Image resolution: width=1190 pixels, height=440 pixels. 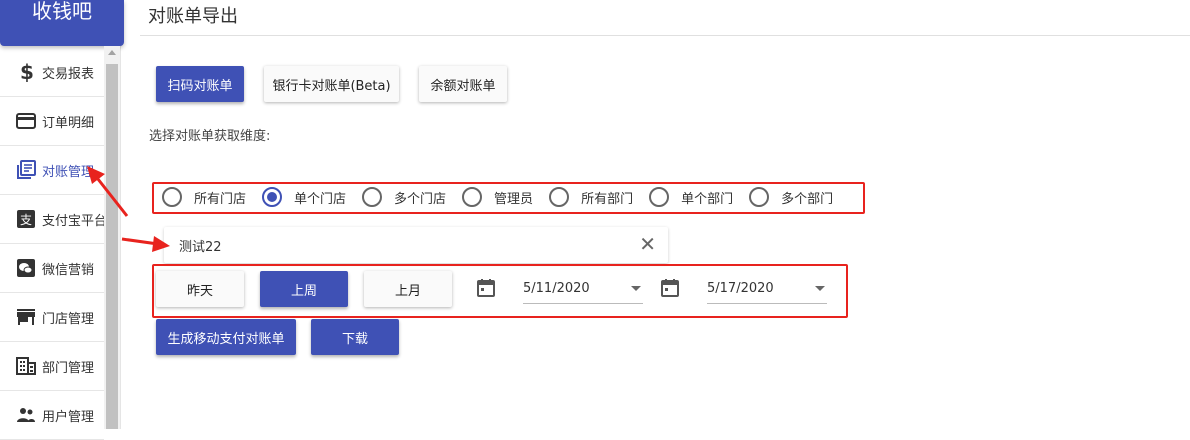 I want to click on generate-statement-button: 生成移动支付对账单, so click(x=226, y=337).